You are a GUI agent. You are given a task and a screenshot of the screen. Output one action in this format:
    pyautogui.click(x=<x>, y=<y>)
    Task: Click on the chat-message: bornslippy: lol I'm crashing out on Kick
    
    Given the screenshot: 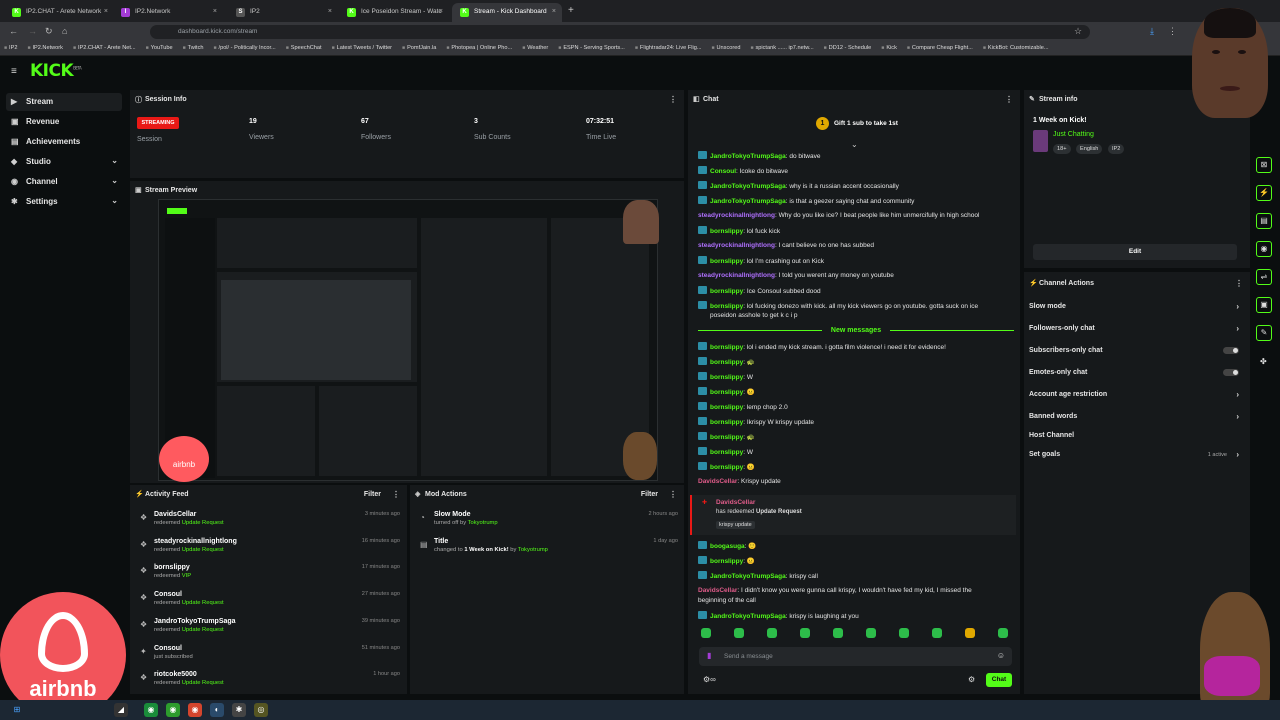 What is the action you would take?
    pyautogui.click(x=857, y=261)
    